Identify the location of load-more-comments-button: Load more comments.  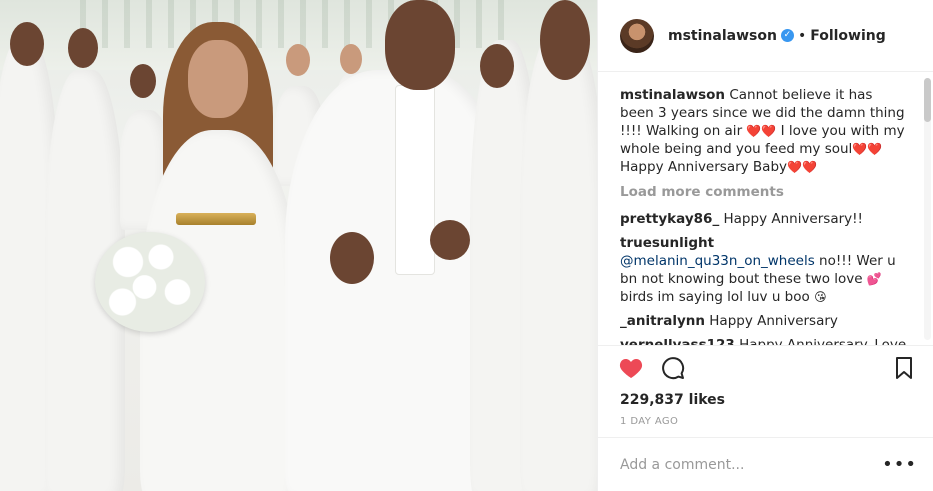
(764, 192).